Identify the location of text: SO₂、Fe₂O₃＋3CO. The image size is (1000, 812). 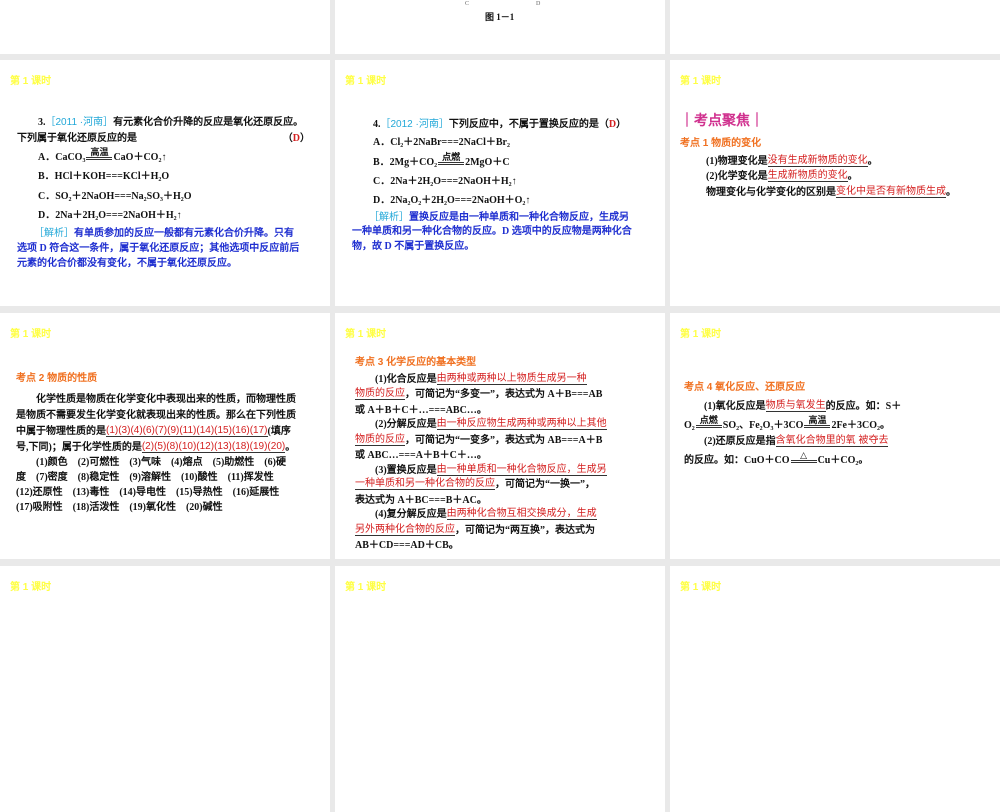
(763, 425).